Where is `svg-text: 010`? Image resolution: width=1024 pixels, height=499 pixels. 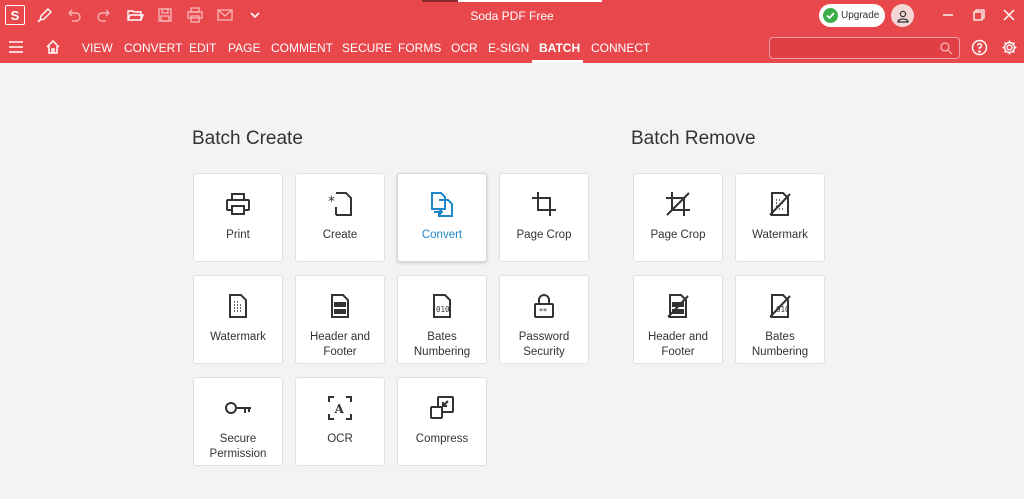 svg-text: 010 is located at coordinates (443, 309).